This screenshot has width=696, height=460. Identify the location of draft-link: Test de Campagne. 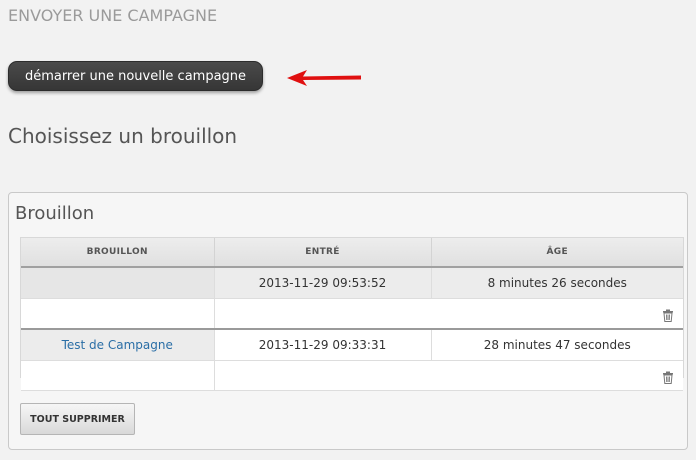
(117, 345).